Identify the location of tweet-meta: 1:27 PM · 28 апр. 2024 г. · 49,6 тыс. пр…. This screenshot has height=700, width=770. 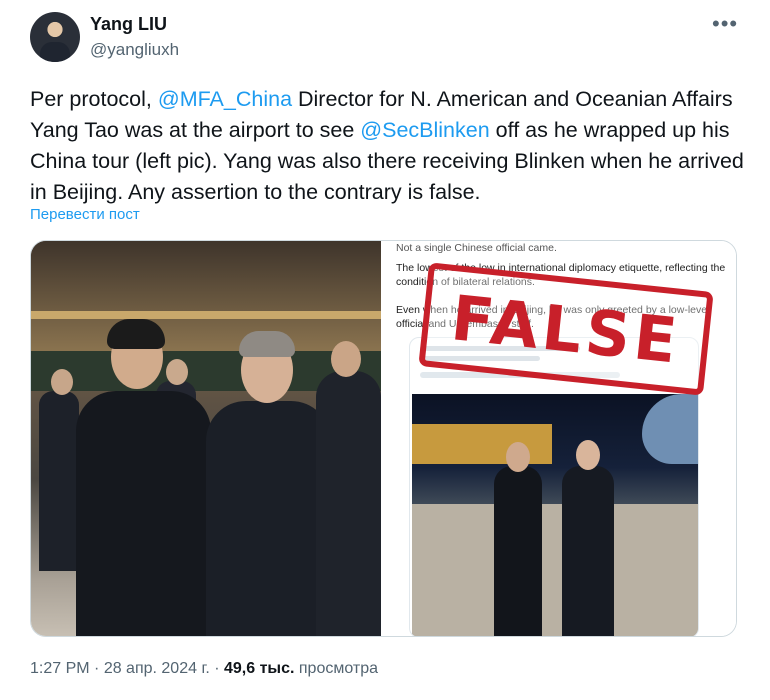
(204, 669).